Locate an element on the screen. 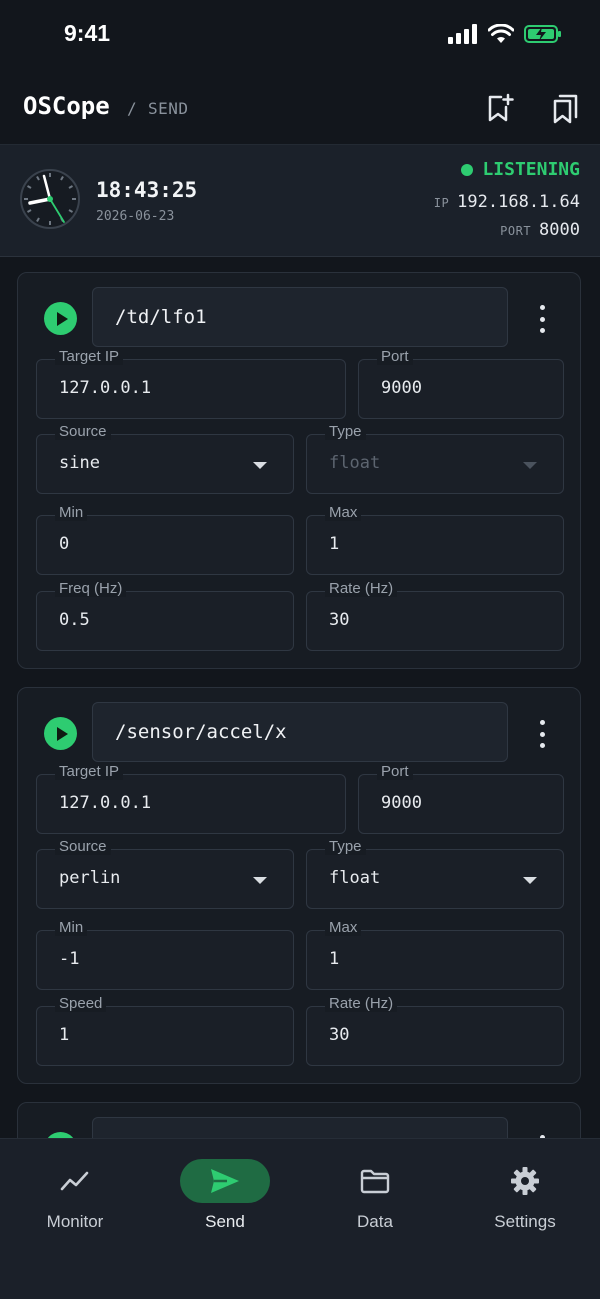 The image size is (600, 1299). add-bookmark-button is located at coordinates (500, 108).